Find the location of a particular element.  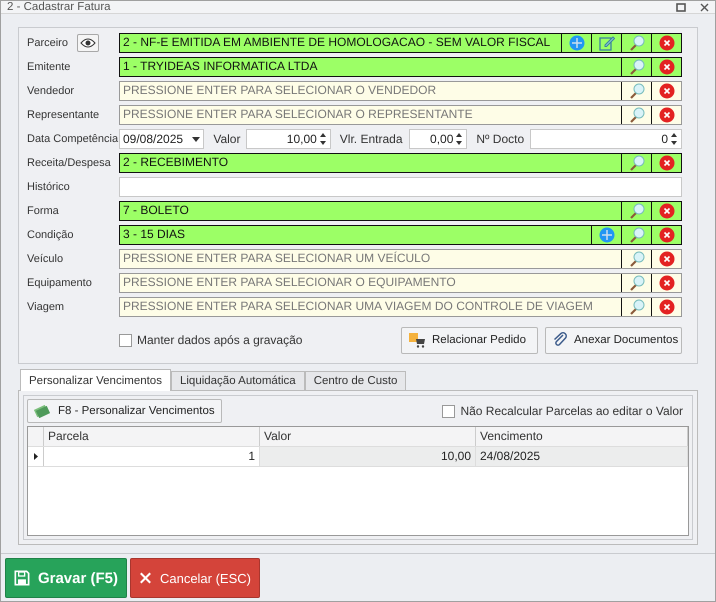

edit-icon is located at coordinates (606, 43).